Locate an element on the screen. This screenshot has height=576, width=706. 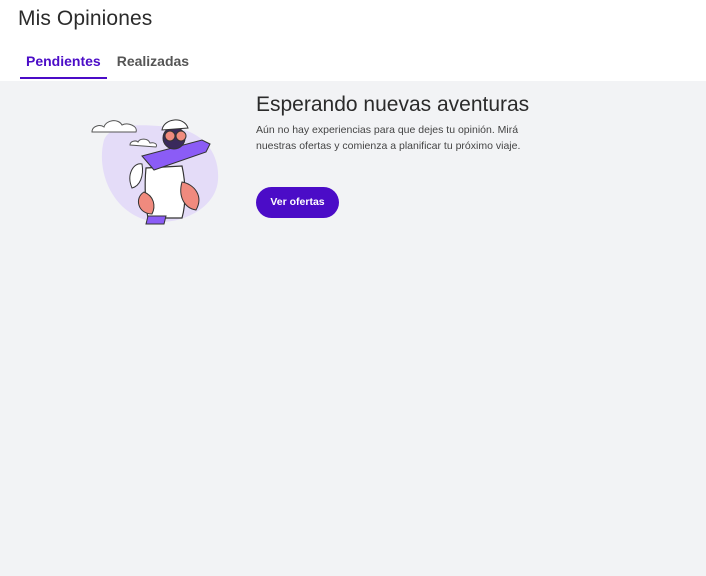
traveler-with-binoculars-illustration is located at coordinates (155, 172).